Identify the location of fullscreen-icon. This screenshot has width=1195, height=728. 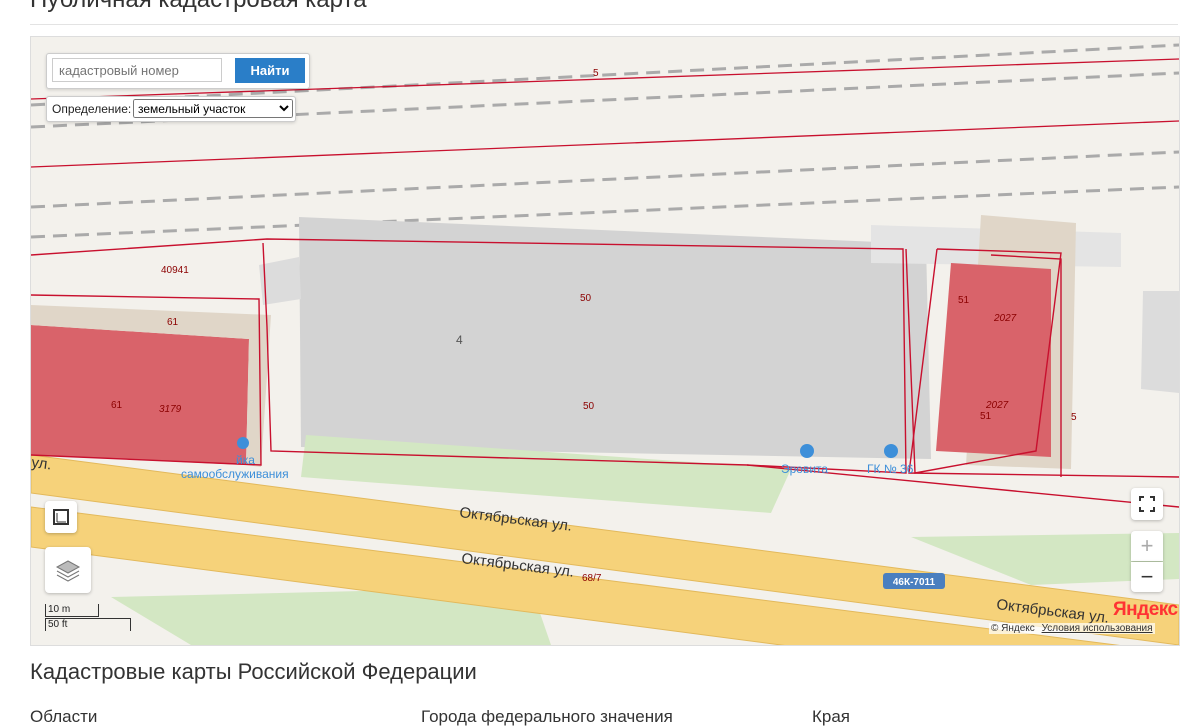
(1147, 504).